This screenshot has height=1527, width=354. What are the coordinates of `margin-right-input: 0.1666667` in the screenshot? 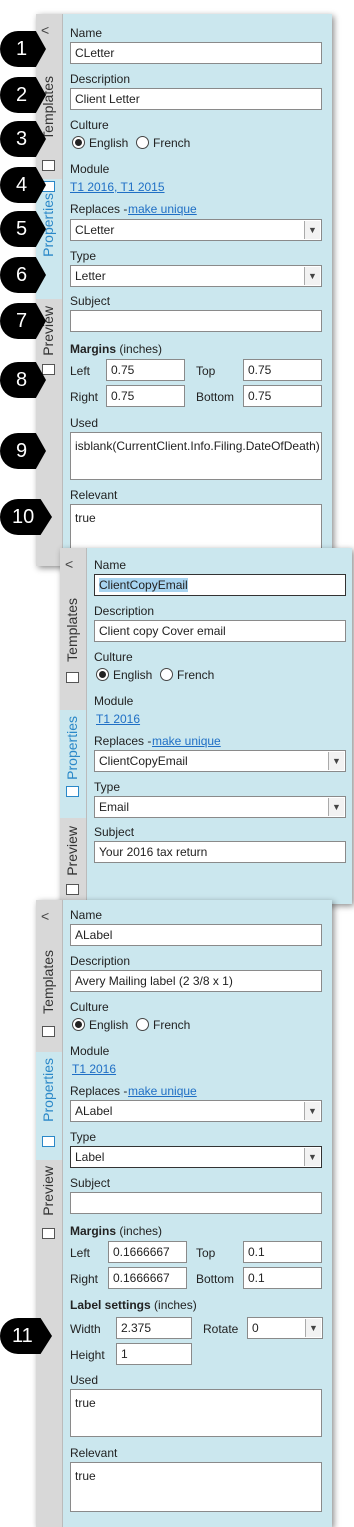 It's located at (147, 1278).